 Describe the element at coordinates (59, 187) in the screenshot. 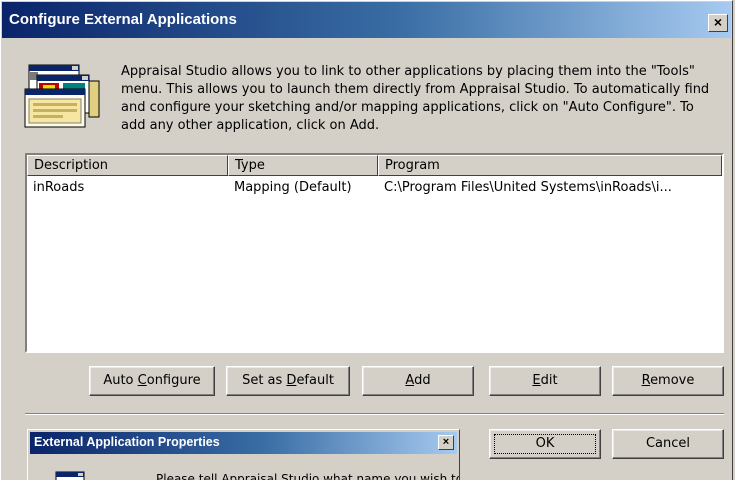

I see `cell-description: inRoads` at that location.